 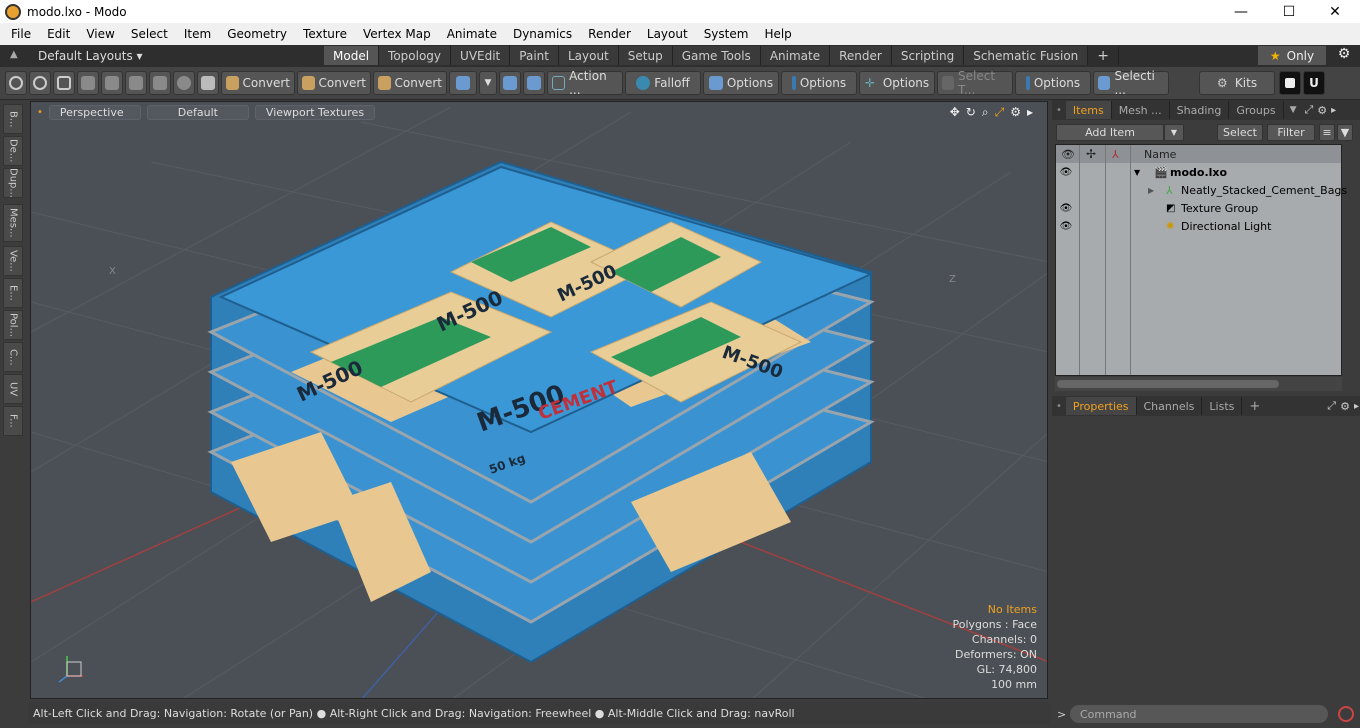 I want to click on menu-geometry: Geometry, so click(x=257, y=34).